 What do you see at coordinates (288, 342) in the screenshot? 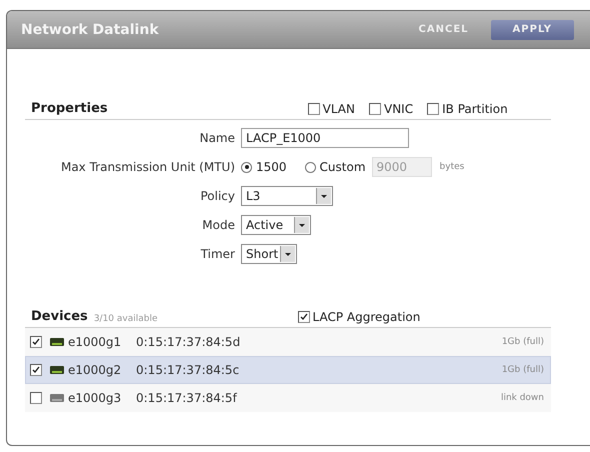
I see `device-row: e1000g1 0:15:17:37:84:5d 1Gb (full)` at bounding box center [288, 342].